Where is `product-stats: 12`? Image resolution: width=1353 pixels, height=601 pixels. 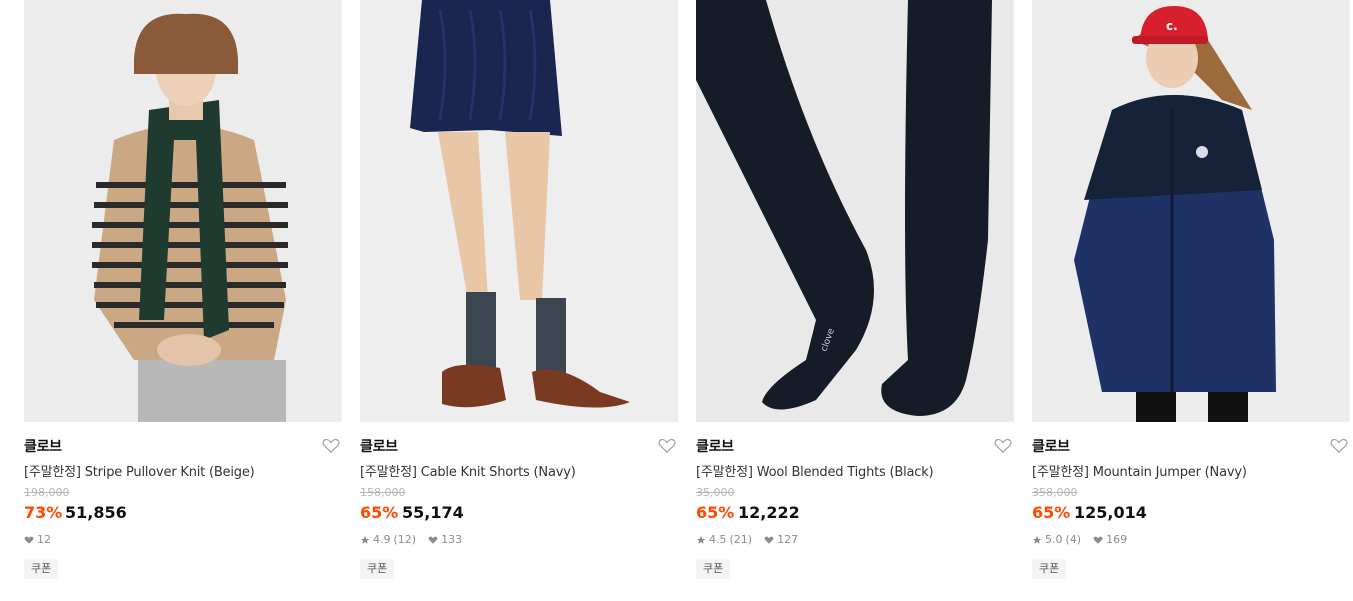 product-stats: 12 is located at coordinates (37, 539).